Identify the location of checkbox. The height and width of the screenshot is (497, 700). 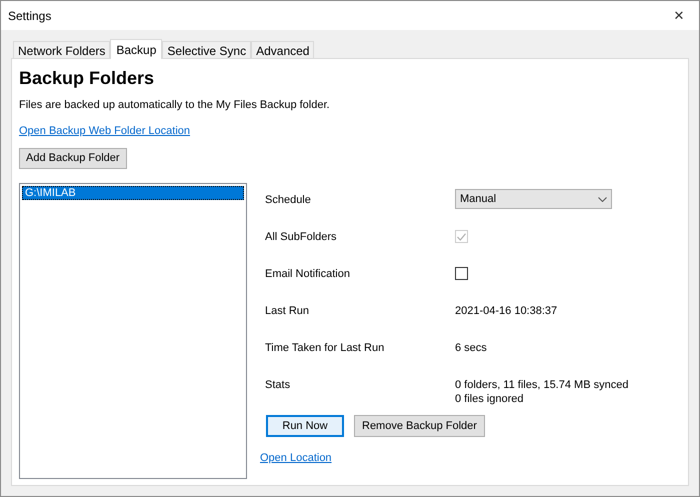
(461, 273).